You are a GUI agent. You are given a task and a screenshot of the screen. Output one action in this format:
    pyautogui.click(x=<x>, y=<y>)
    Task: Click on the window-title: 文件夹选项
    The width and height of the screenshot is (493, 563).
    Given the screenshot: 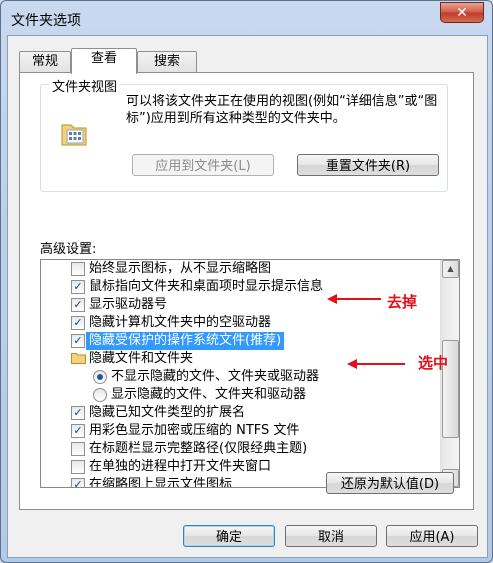 What is the action you would take?
    pyautogui.click(x=46, y=21)
    